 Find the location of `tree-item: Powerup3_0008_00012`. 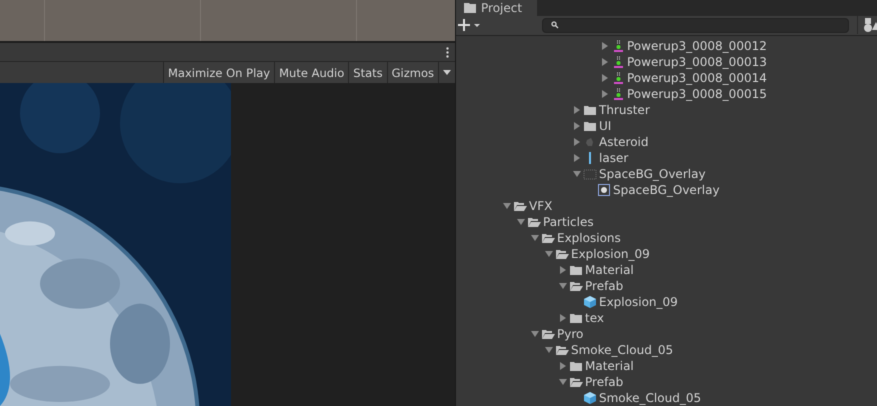

tree-item: Powerup3_0008_00012 is located at coordinates (666, 46).